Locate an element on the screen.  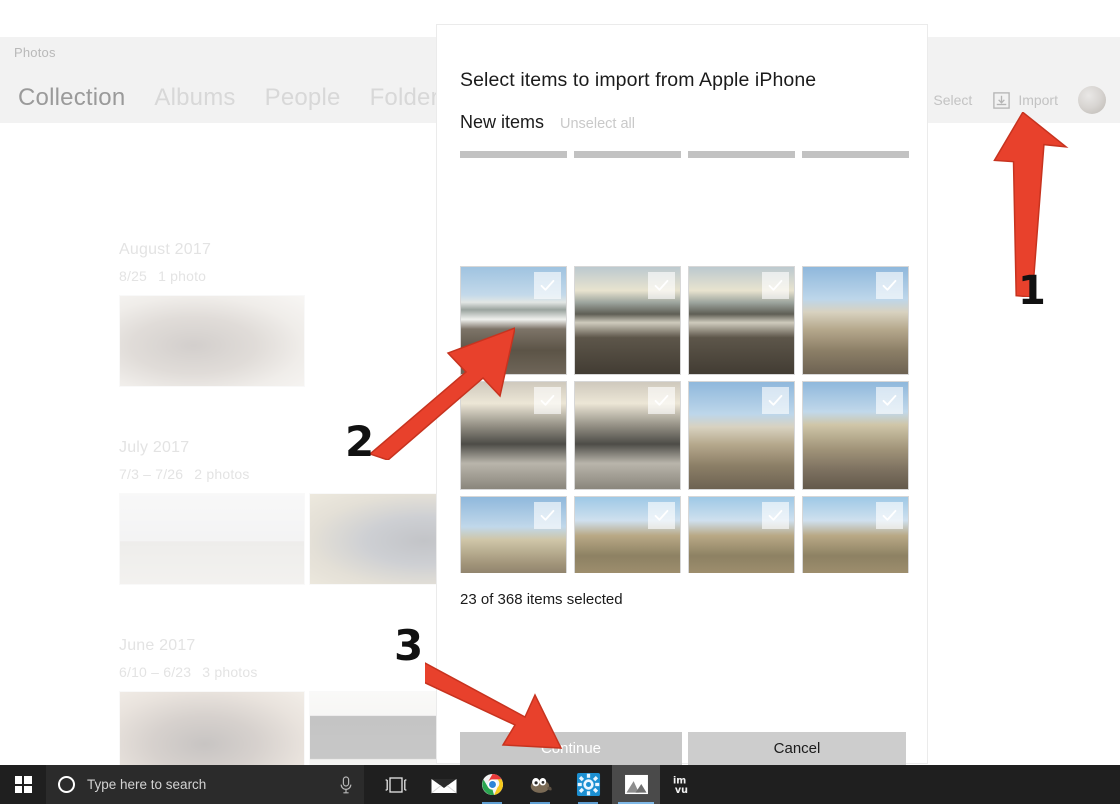
gimp-icon is located at coordinates (540, 784).